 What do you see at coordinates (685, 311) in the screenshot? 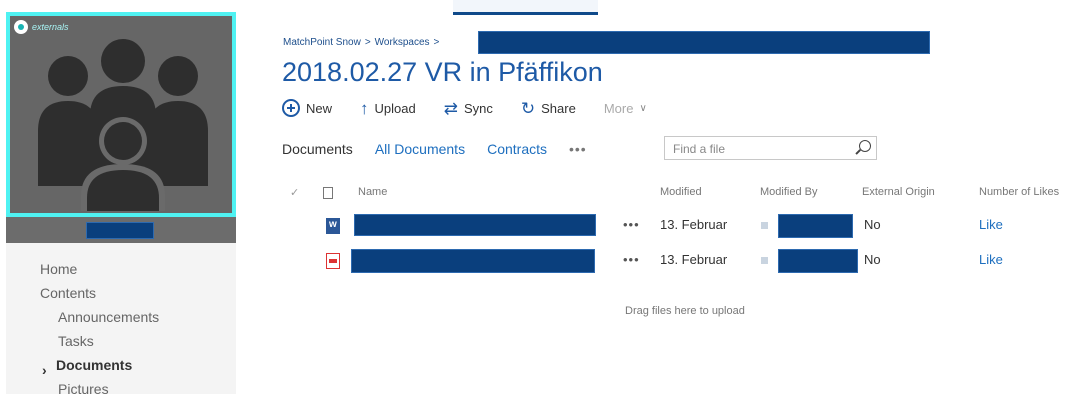
I see `drop-zone-hint: Drag files here to upload` at bounding box center [685, 311].